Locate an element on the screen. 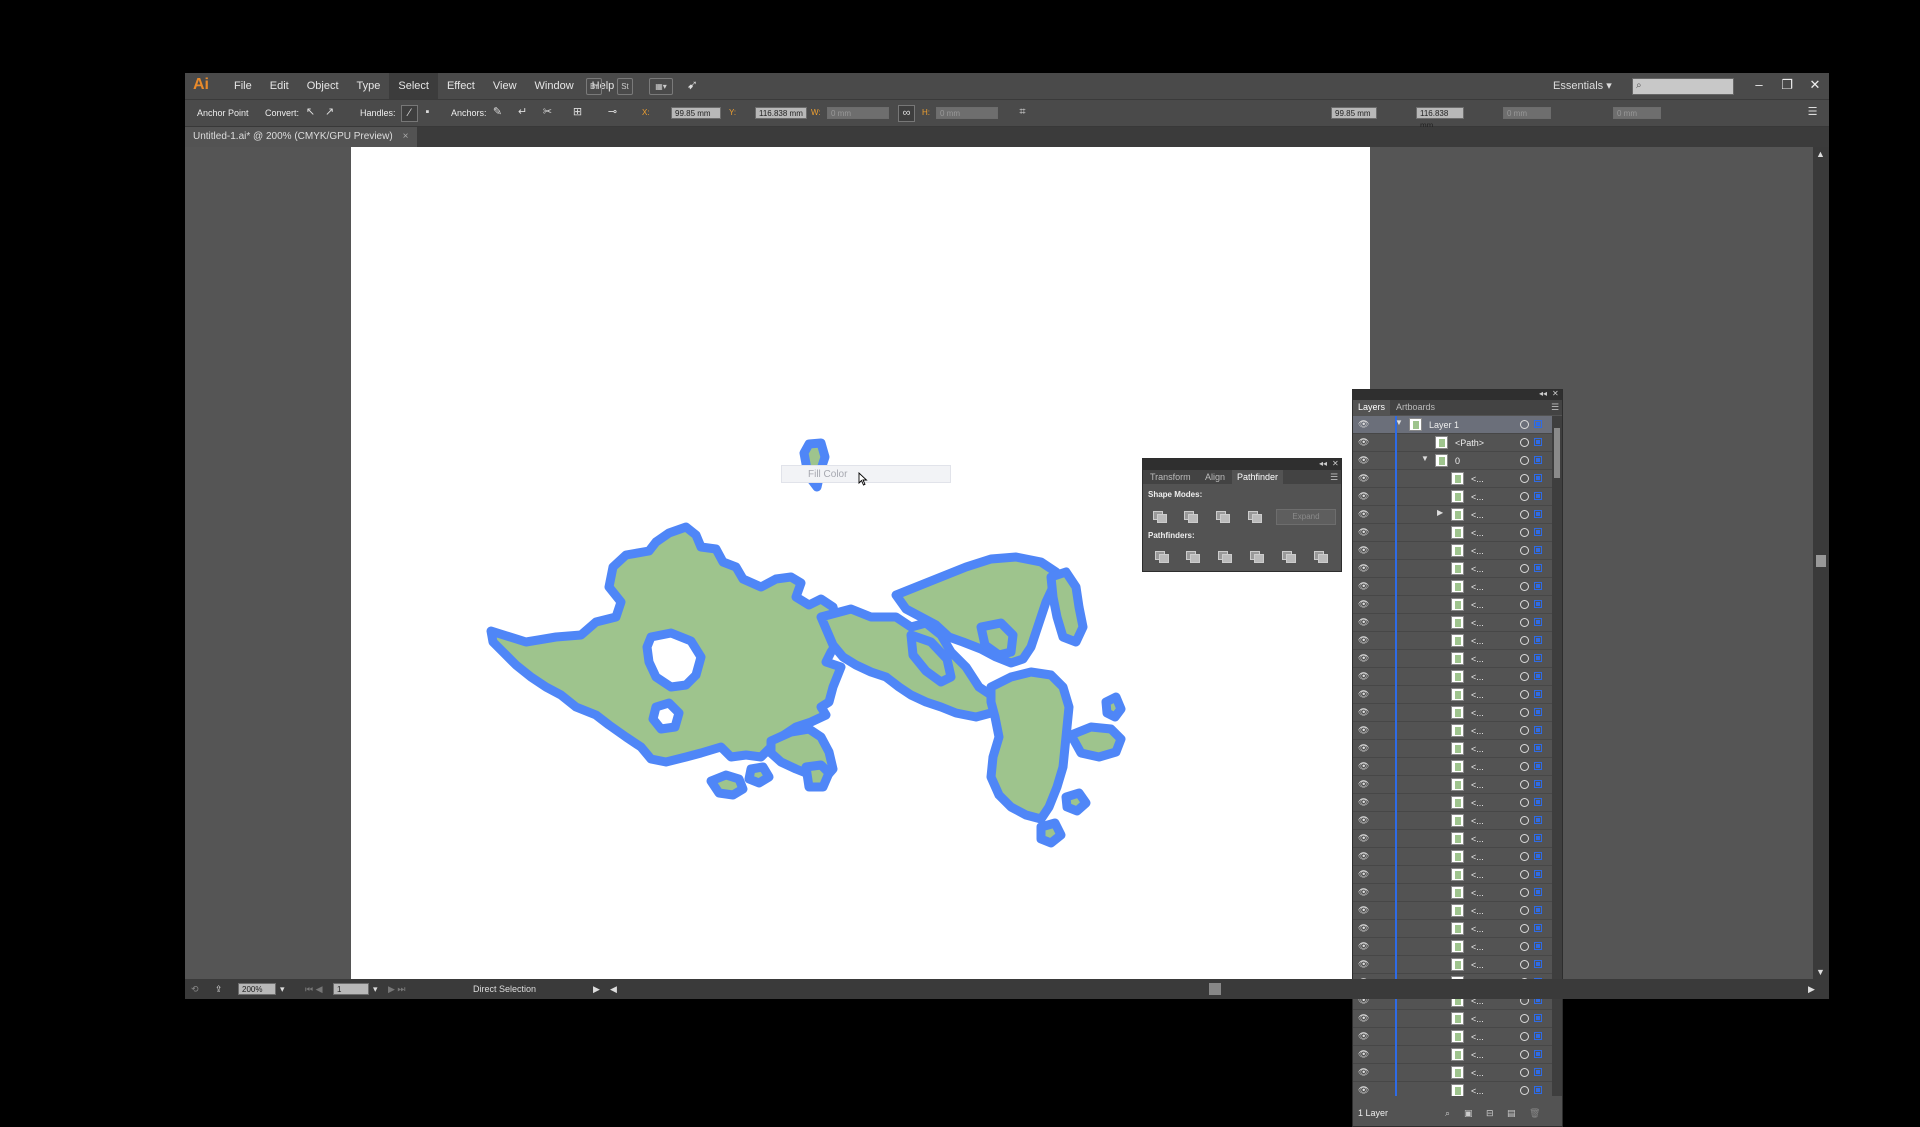 This screenshot has width=1920, height=1127. divide-icon is located at coordinates (1162, 557).